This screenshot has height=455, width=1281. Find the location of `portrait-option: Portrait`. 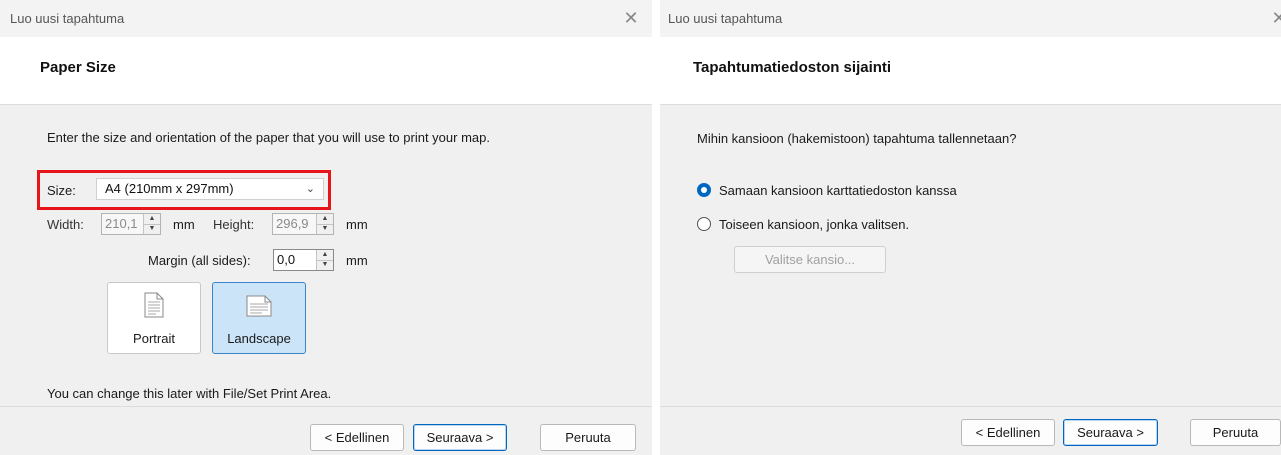

portrait-option: Portrait is located at coordinates (154, 318).